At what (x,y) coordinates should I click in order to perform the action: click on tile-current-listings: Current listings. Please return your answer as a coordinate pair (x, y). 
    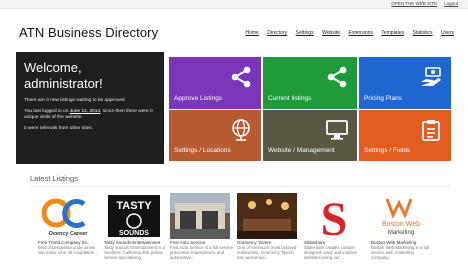
    Looking at the image, I should click on (310, 83).